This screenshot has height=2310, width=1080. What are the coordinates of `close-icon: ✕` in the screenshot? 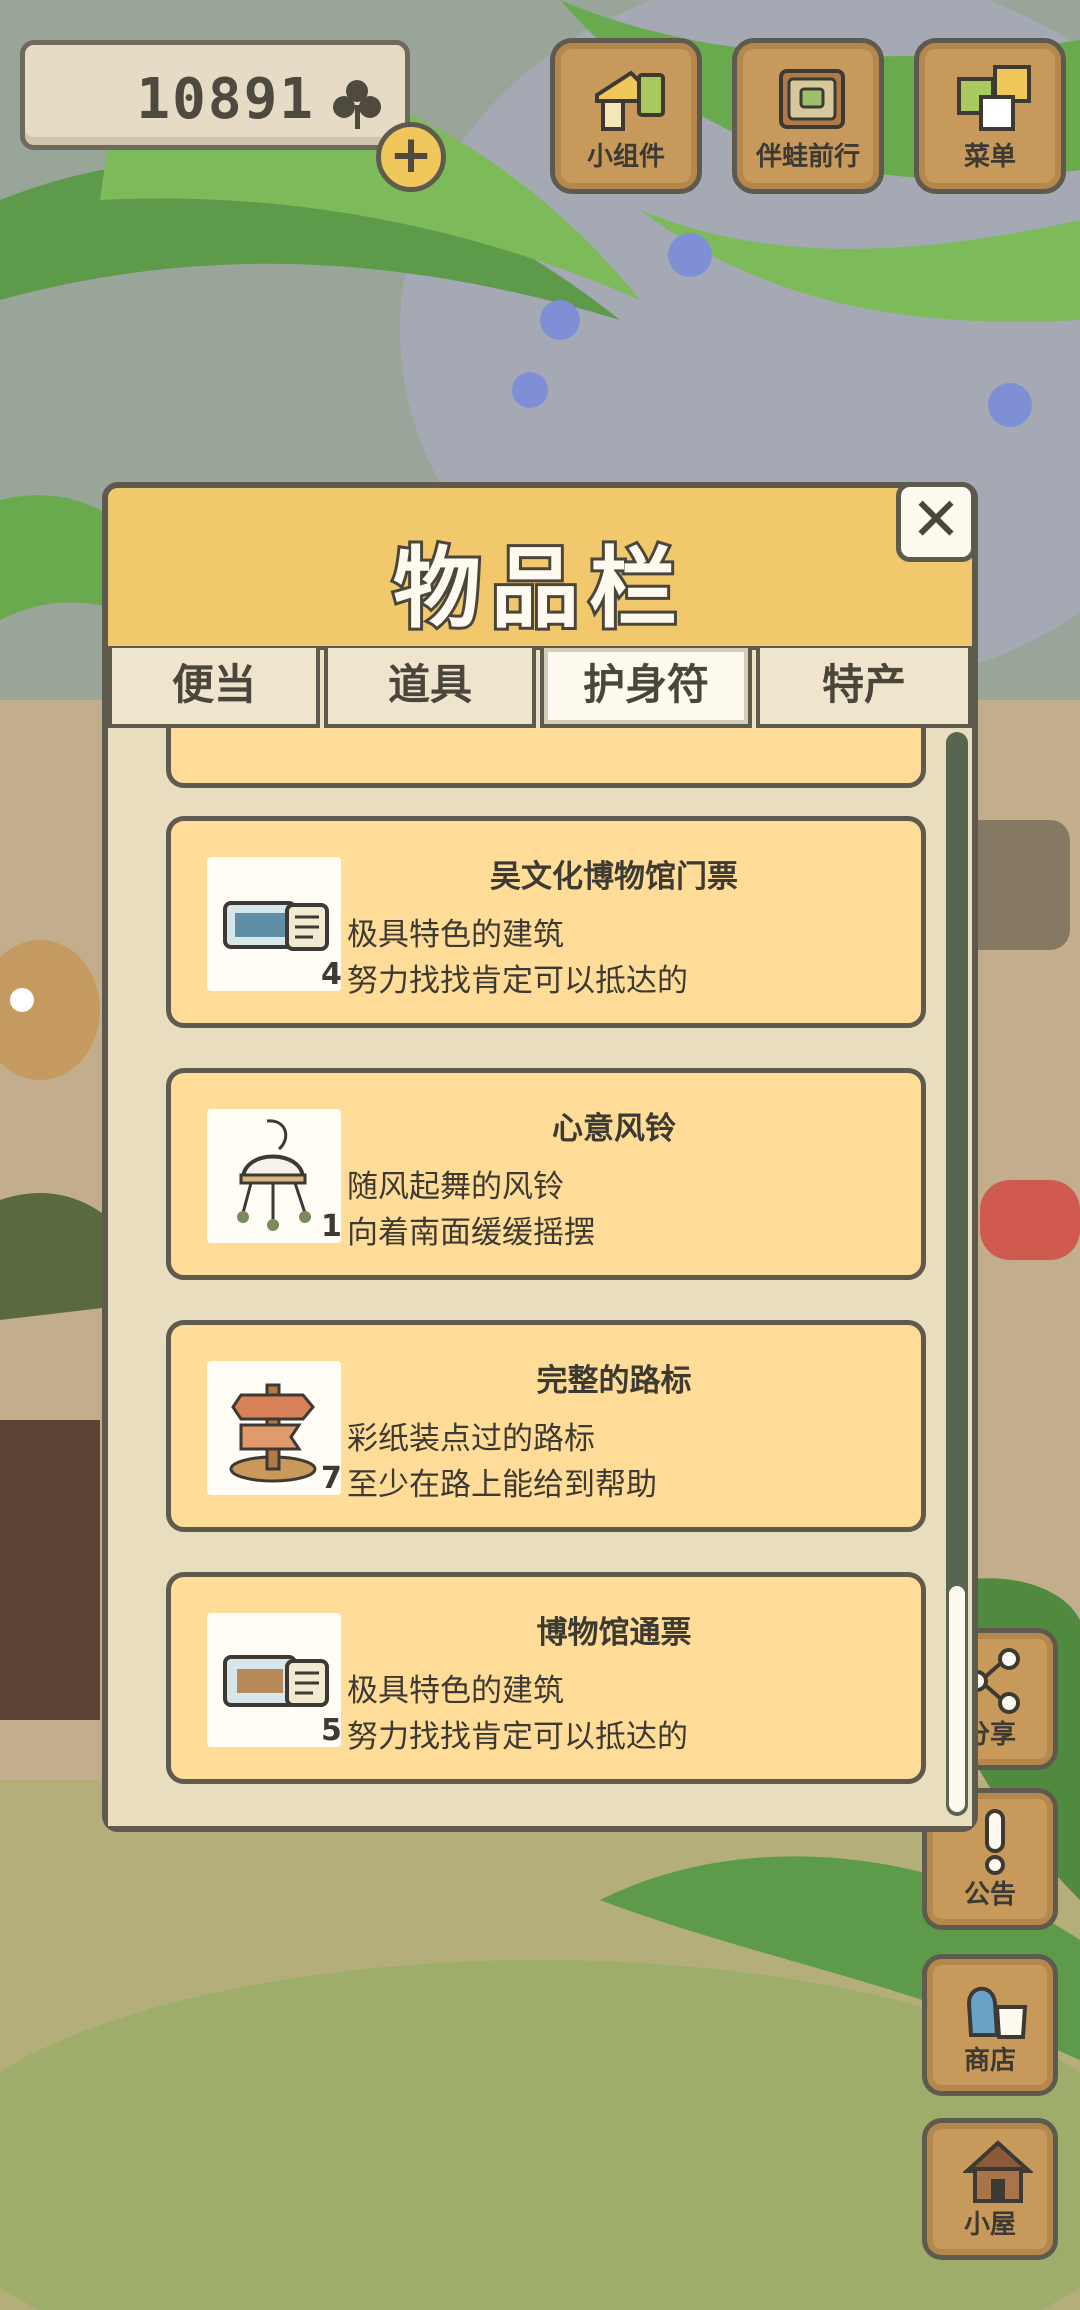 It's located at (936, 520).